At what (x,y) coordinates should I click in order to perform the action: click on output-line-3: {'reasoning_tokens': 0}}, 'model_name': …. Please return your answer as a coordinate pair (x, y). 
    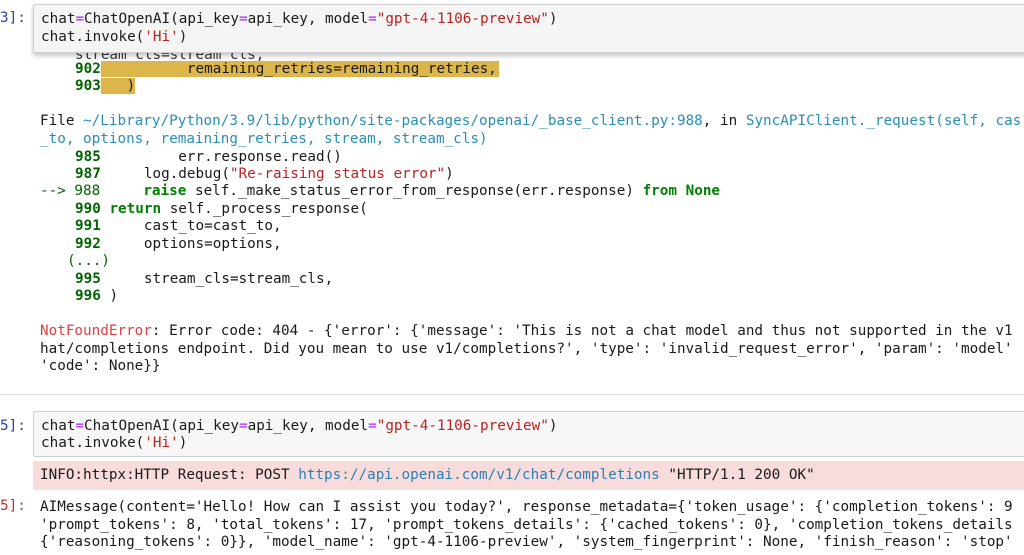
    Looking at the image, I should click on (526, 542).